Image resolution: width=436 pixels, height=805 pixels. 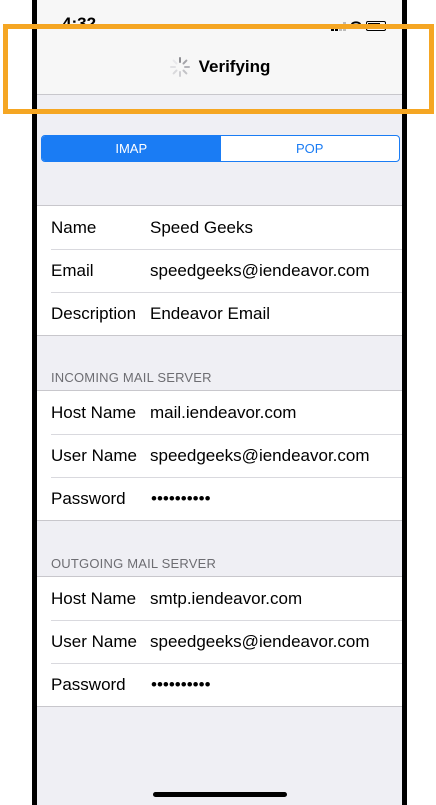 I want to click on name-row: Name Speed Geeks, so click(x=219, y=227).